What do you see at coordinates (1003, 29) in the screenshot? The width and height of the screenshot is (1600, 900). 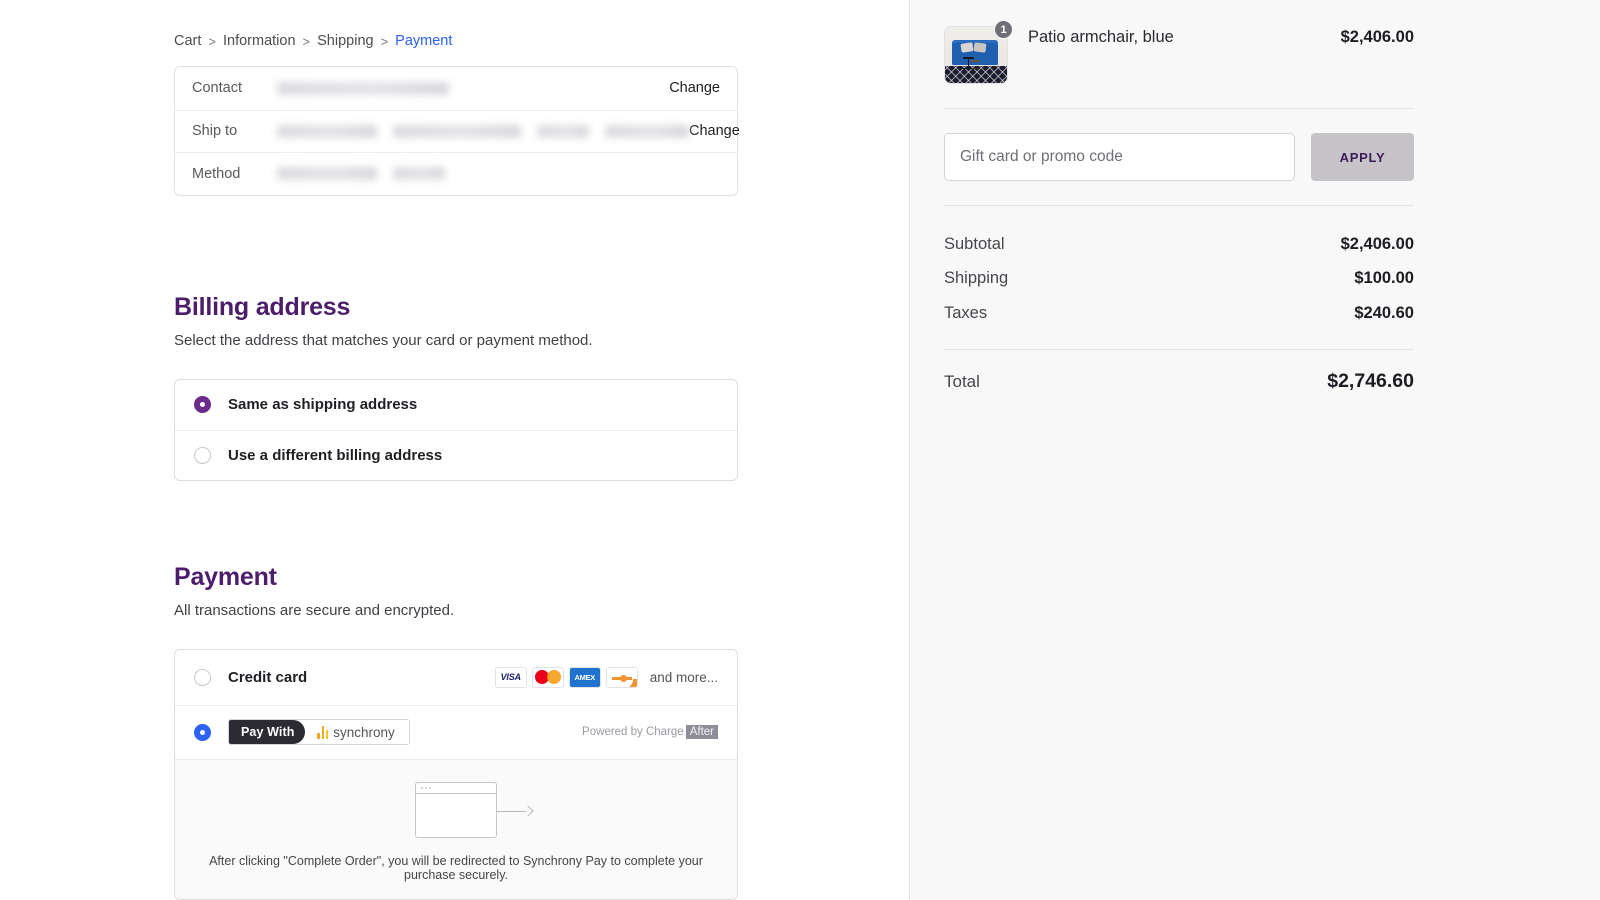 I see `quantity-badge: 1` at bounding box center [1003, 29].